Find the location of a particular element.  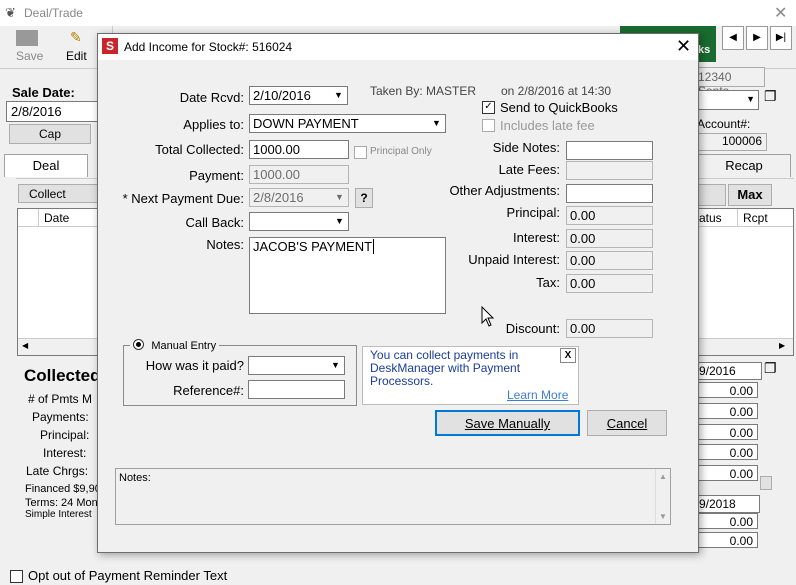

save-icon is located at coordinates (27, 38).